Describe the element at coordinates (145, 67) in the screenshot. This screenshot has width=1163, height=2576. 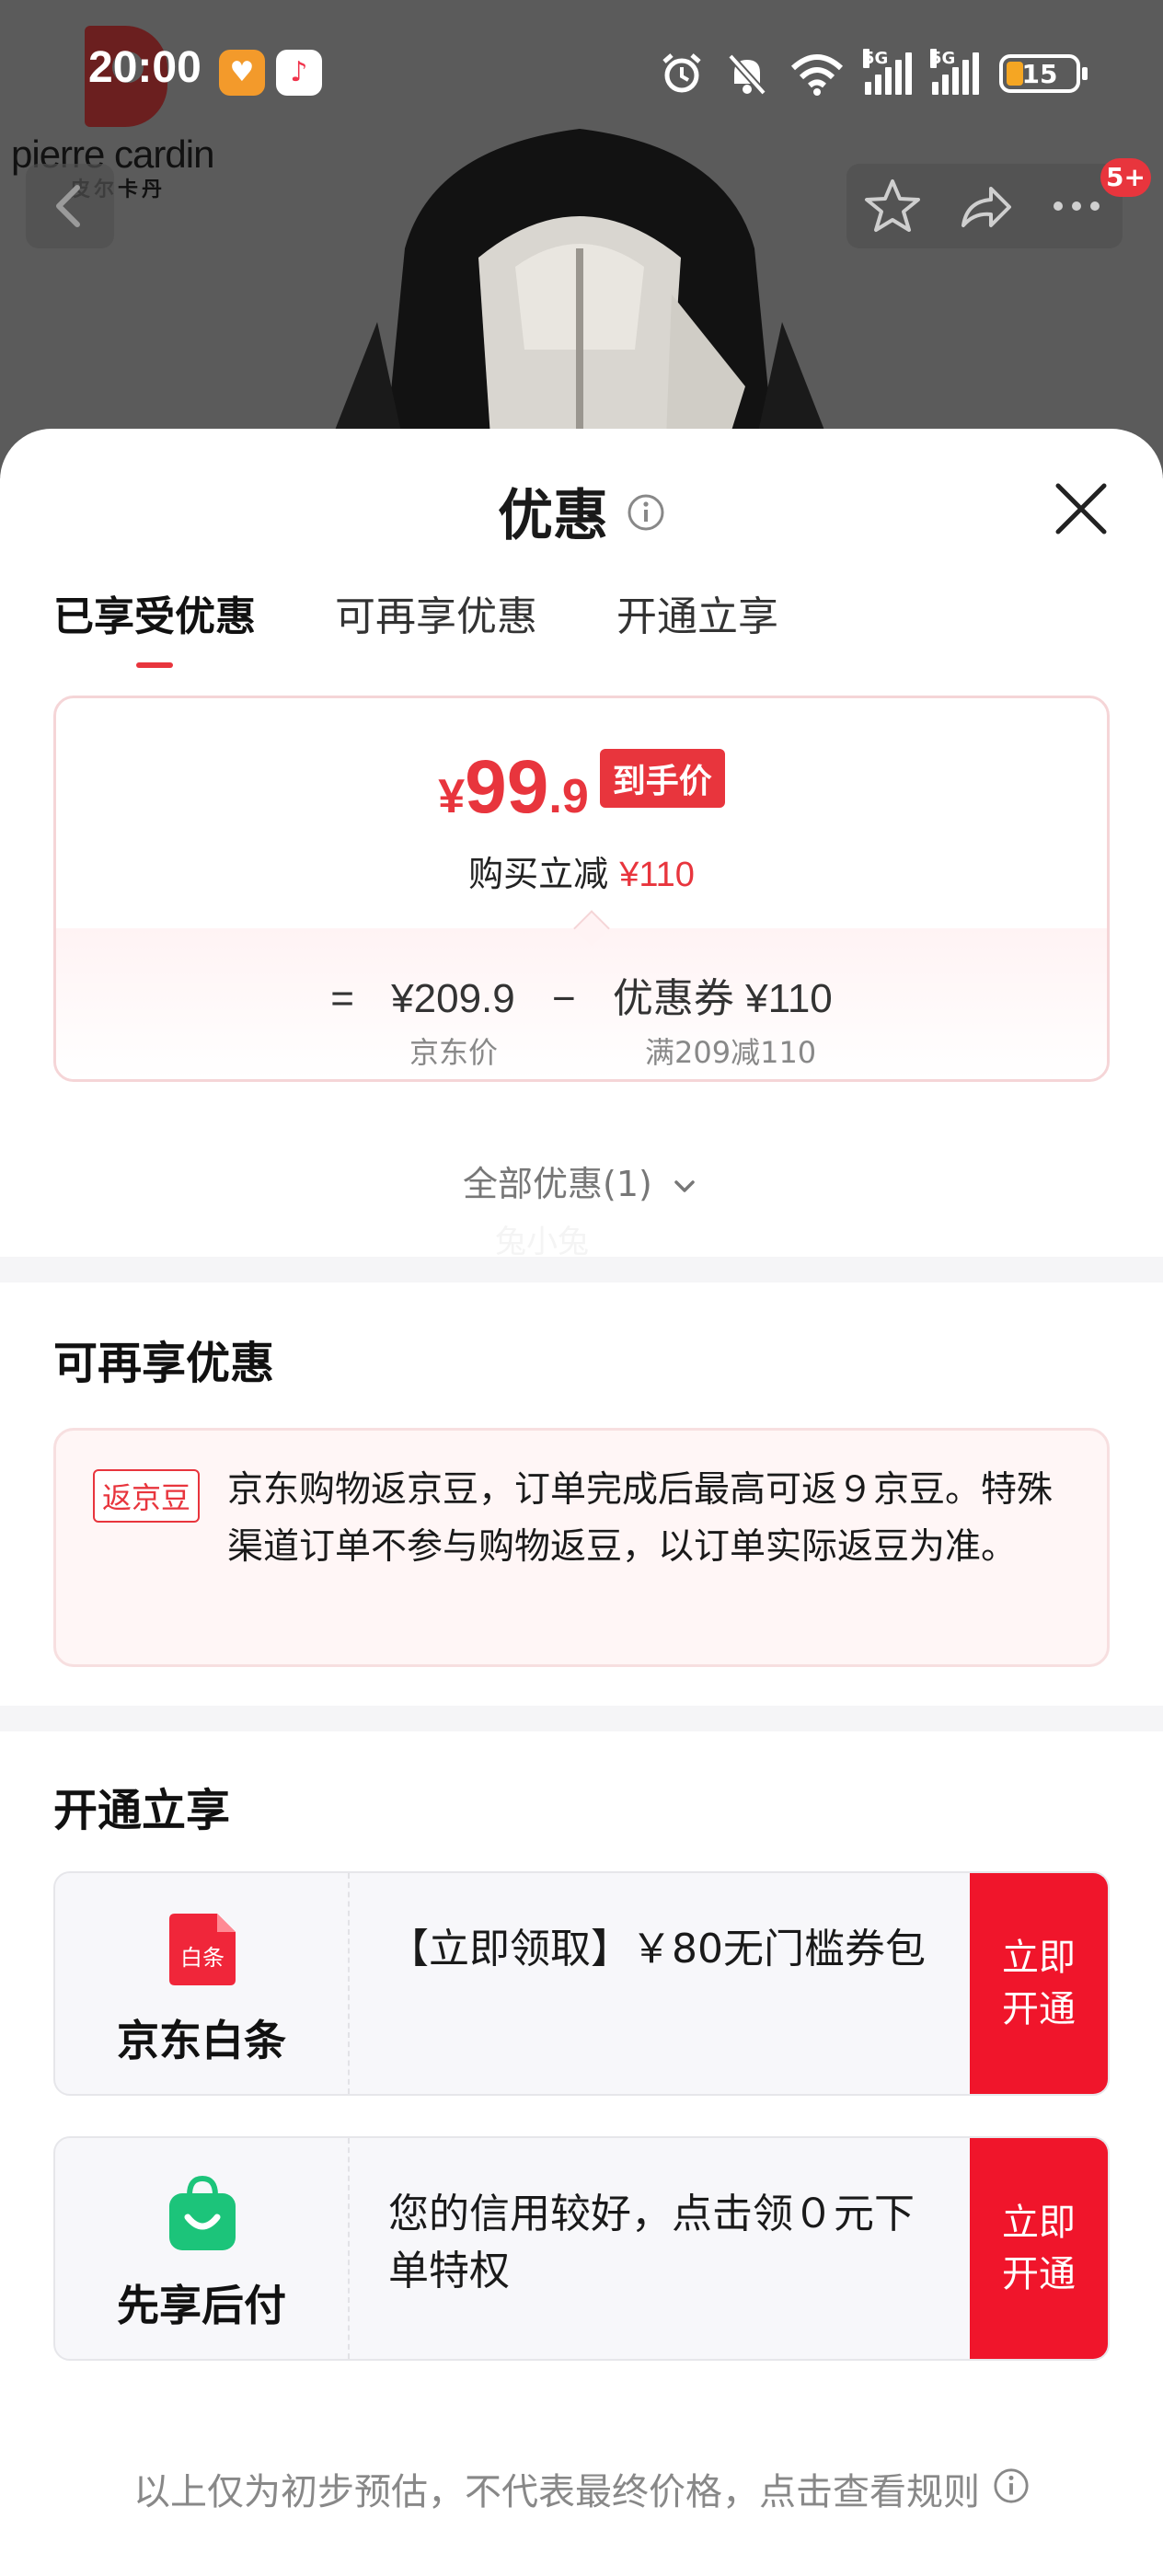
I see `status-time: 20:00` at that location.